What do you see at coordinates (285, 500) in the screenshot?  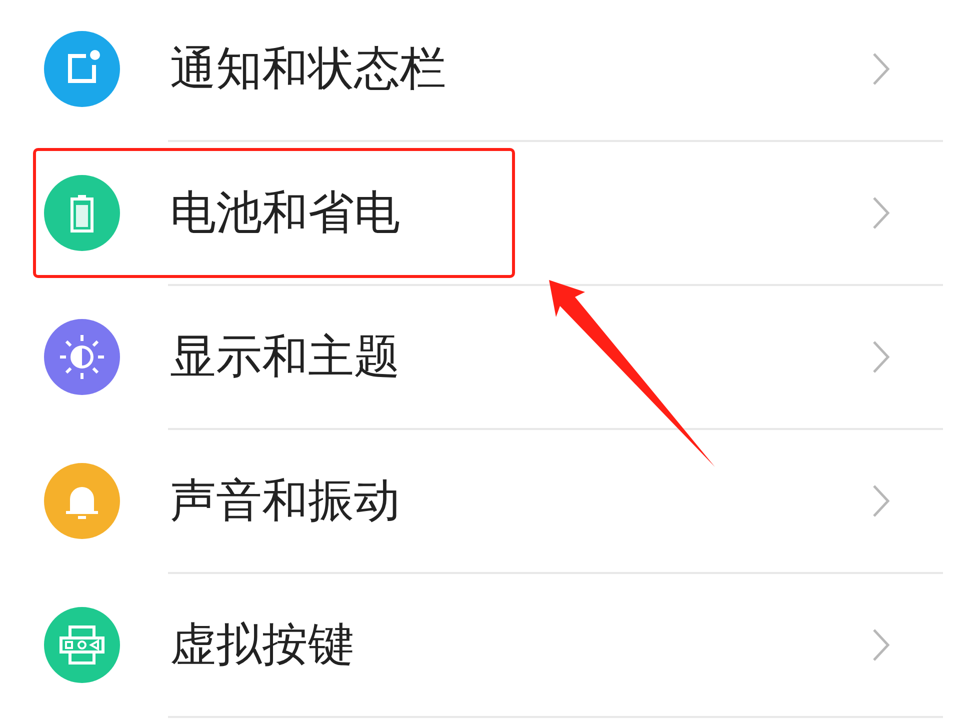 I see `settings-label: 声音和振动` at bounding box center [285, 500].